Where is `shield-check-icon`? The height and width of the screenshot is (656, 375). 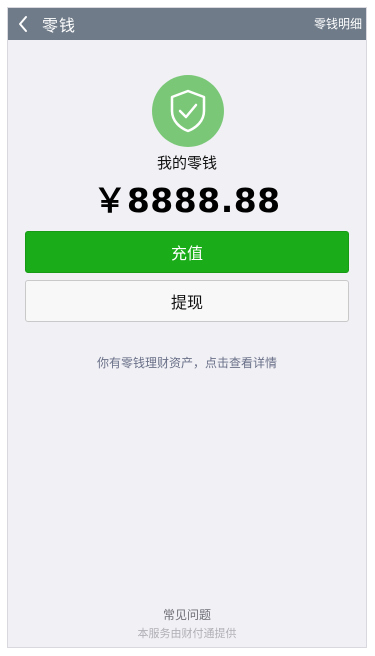 shield-check-icon is located at coordinates (188, 111).